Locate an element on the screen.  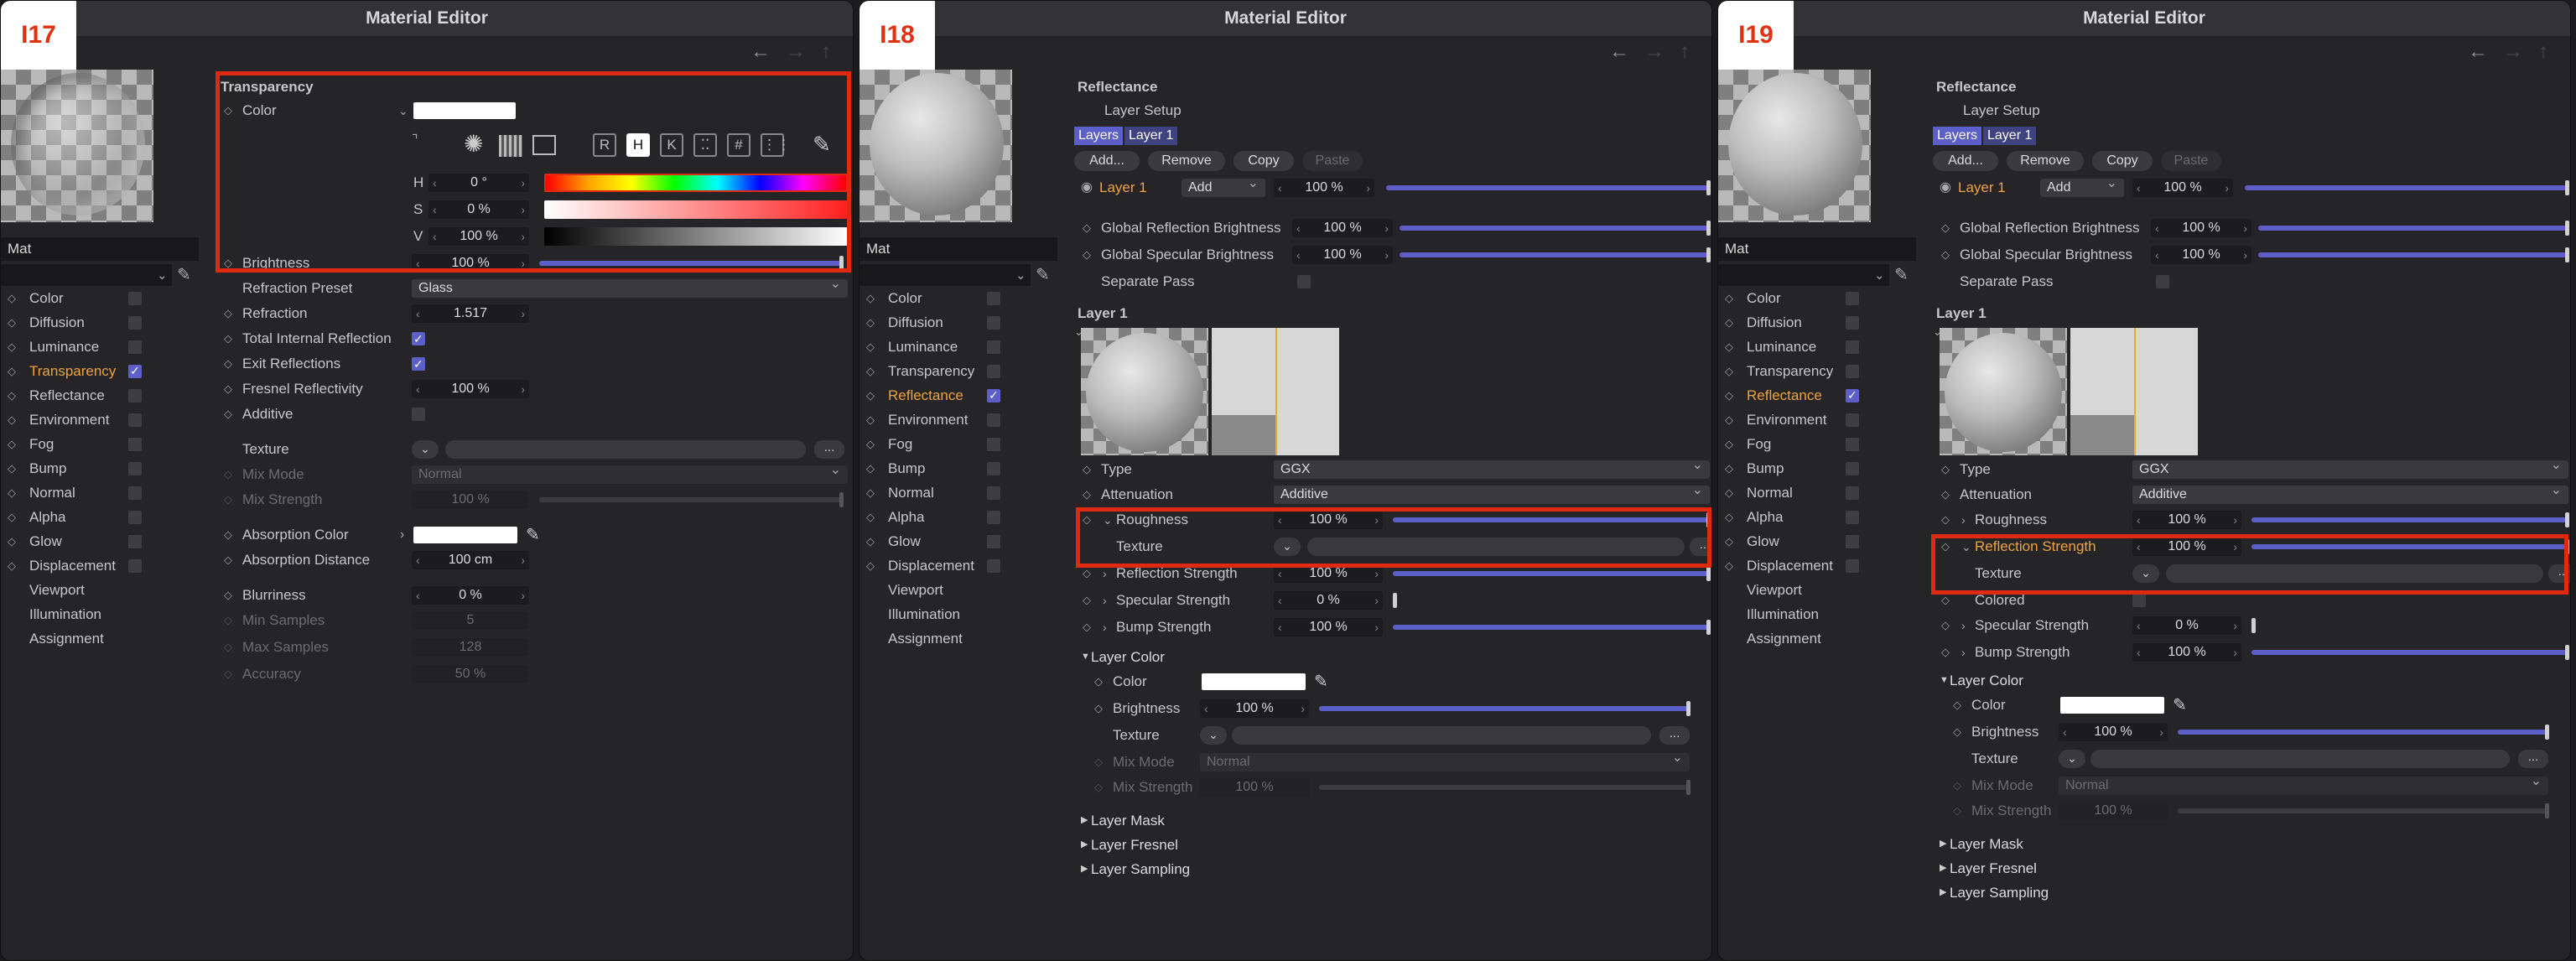
channel-fog: ◇ Fog is located at coordinates (935, 444).